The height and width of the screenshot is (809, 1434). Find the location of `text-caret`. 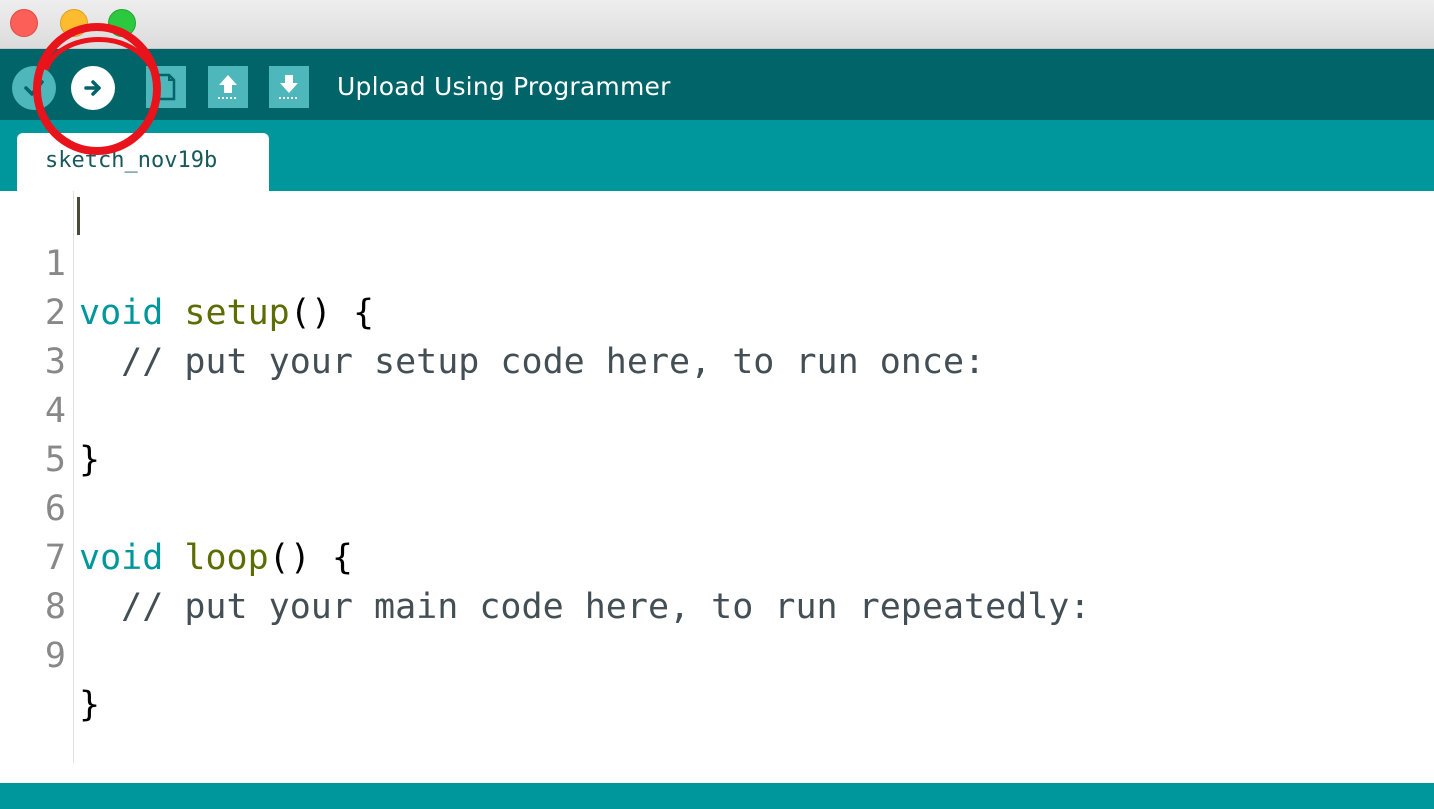

text-caret is located at coordinates (78, 216).